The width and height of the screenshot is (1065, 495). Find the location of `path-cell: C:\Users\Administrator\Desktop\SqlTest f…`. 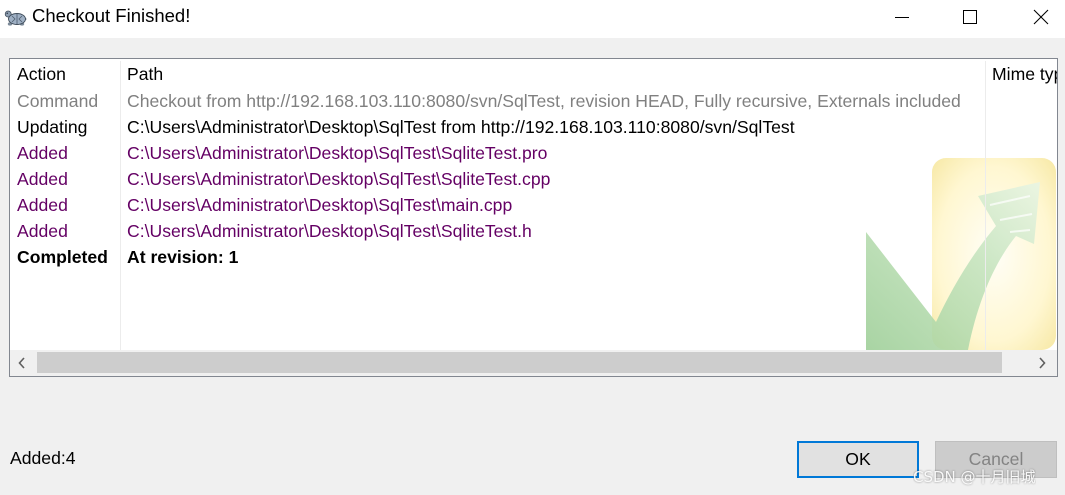

path-cell: C:\Users\Administrator\Desktop\SqlTest f… is located at coordinates (461, 127).